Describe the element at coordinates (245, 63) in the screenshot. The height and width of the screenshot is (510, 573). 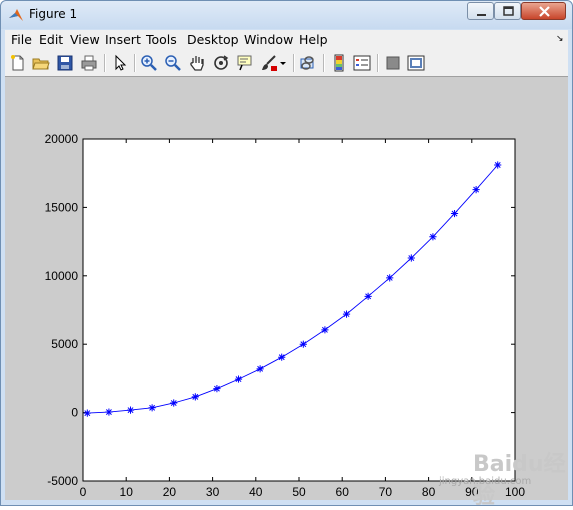
I see `data-cursor-icon` at that location.